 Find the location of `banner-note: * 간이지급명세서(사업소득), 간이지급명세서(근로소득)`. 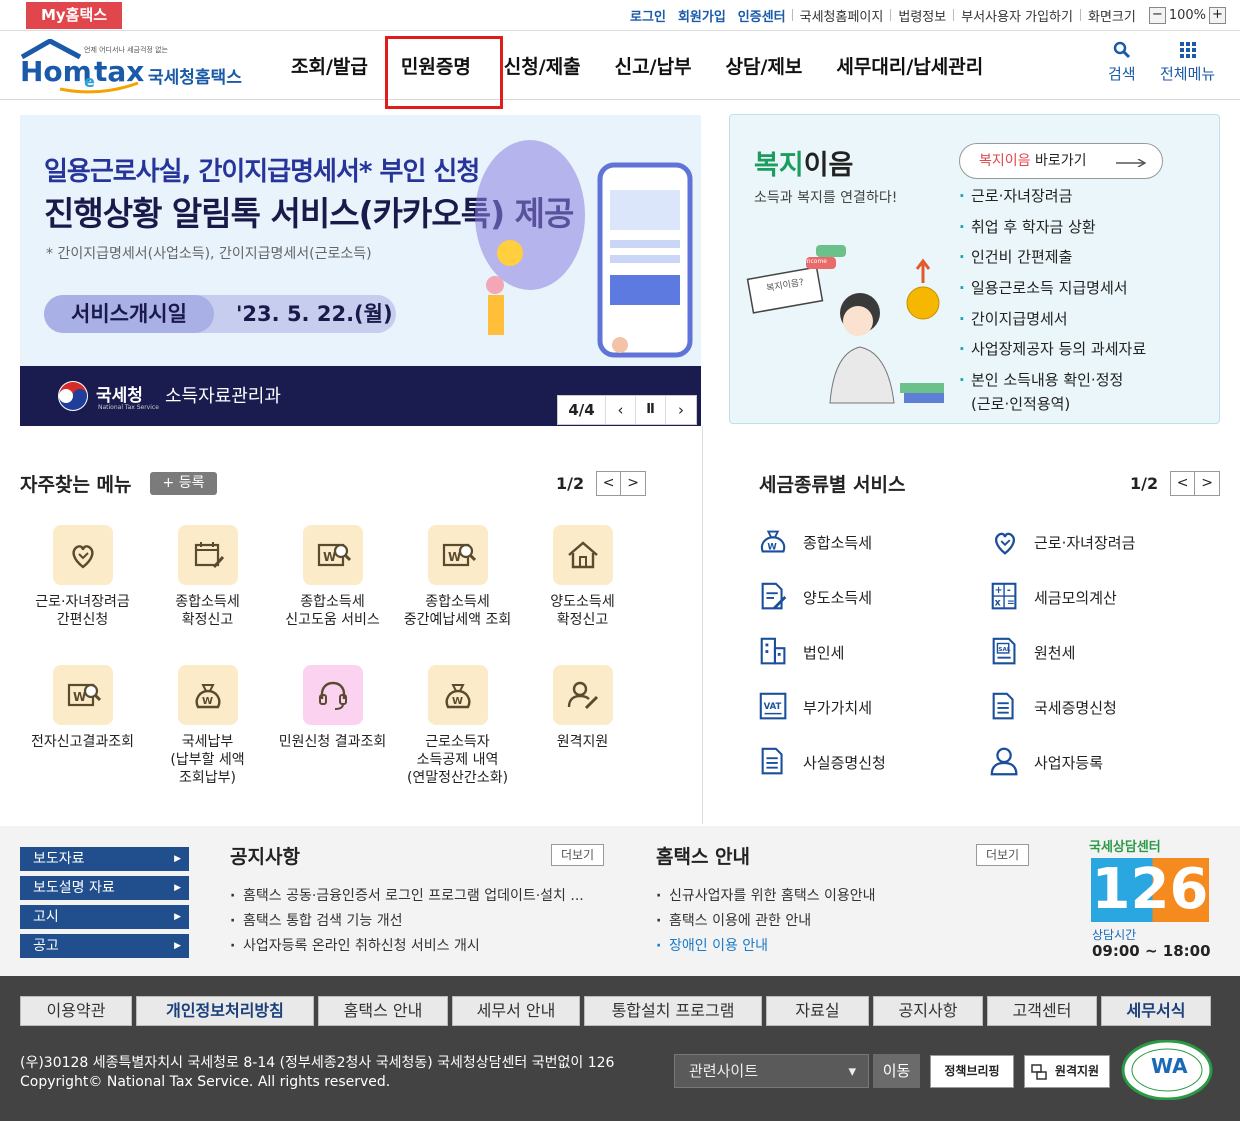

banner-note: * 간이지급명세서(사업소득), 간이지급명세서(근로소득) is located at coordinates (209, 254).